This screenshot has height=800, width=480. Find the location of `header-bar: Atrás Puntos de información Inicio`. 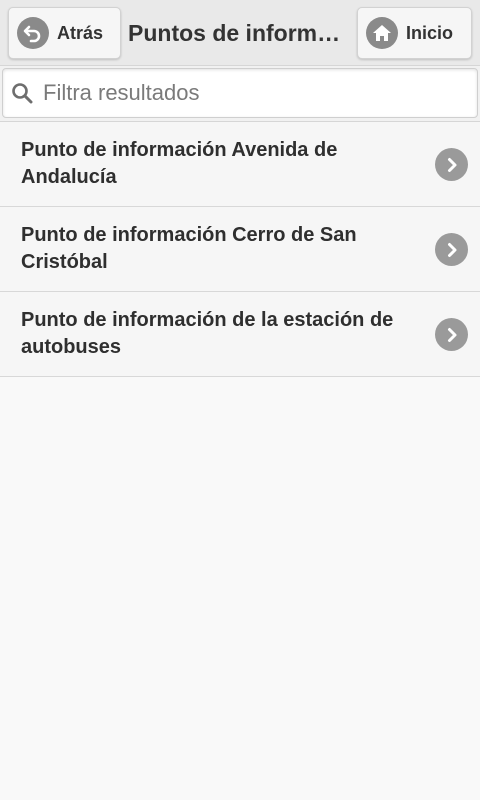

header-bar: Atrás Puntos de información Inicio is located at coordinates (240, 33).